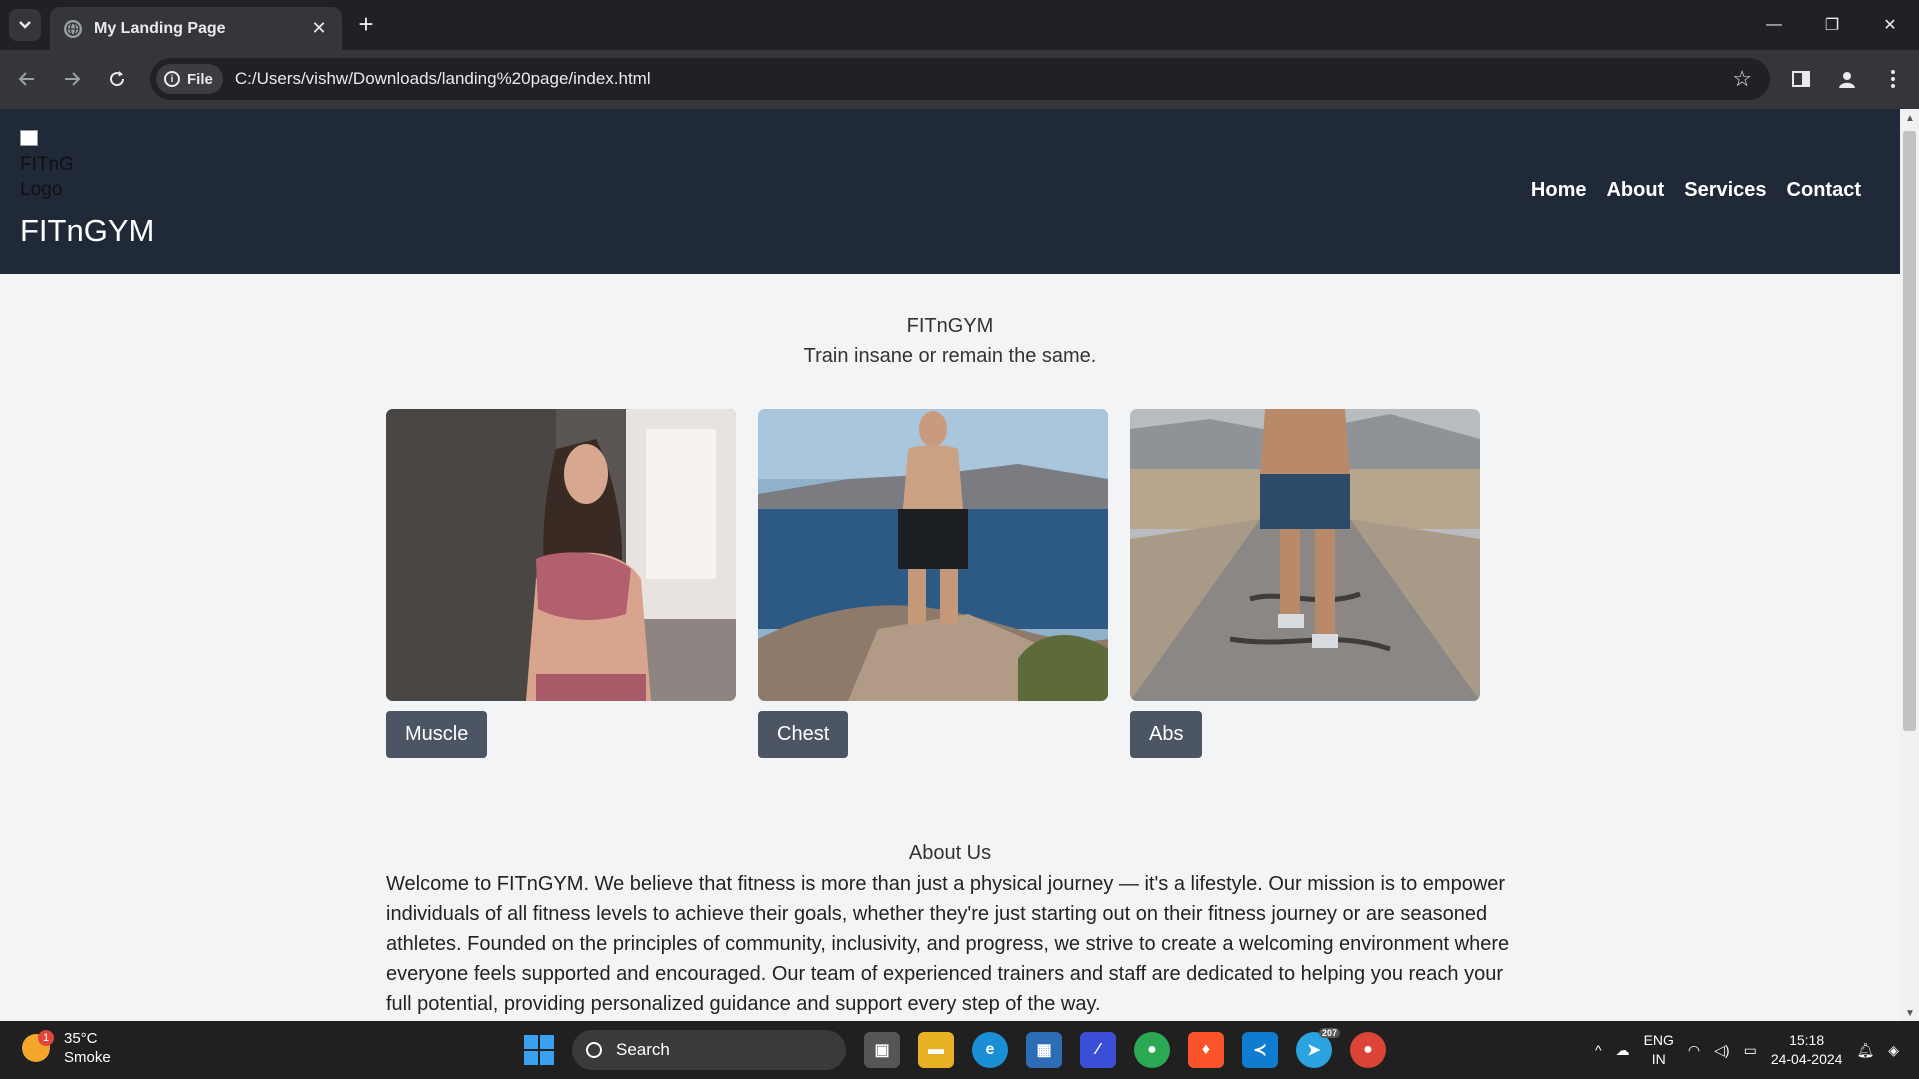 Image resolution: width=1919 pixels, height=1079 pixels. What do you see at coordinates (1750, 1050) in the screenshot?
I see `battery-icon: ▭` at bounding box center [1750, 1050].